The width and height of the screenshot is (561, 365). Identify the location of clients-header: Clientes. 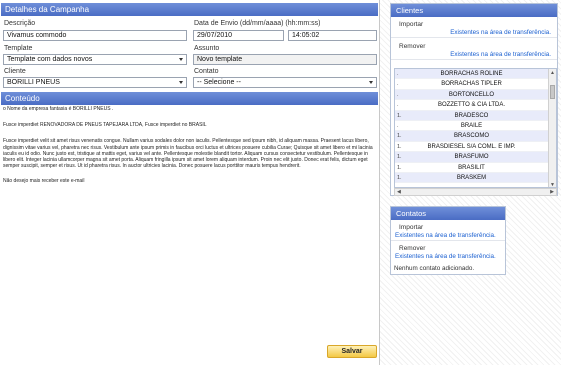
(474, 10).